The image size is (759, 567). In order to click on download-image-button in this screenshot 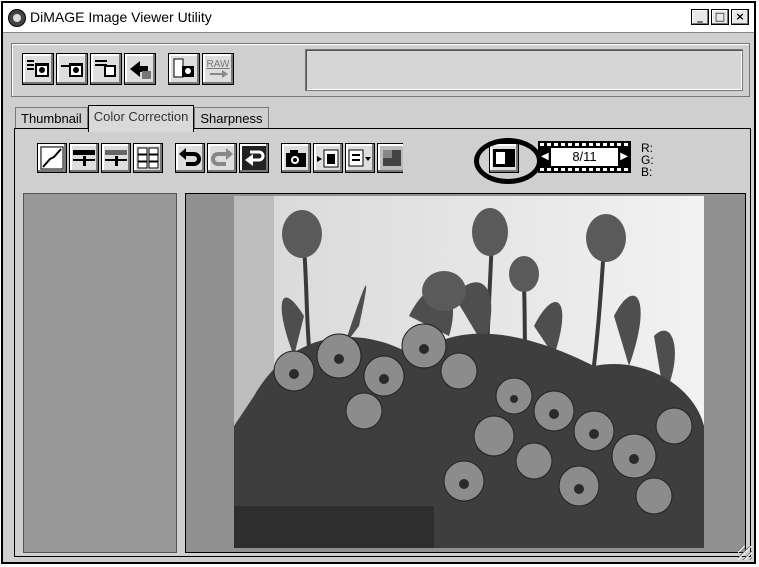, I will do `click(38, 69)`.